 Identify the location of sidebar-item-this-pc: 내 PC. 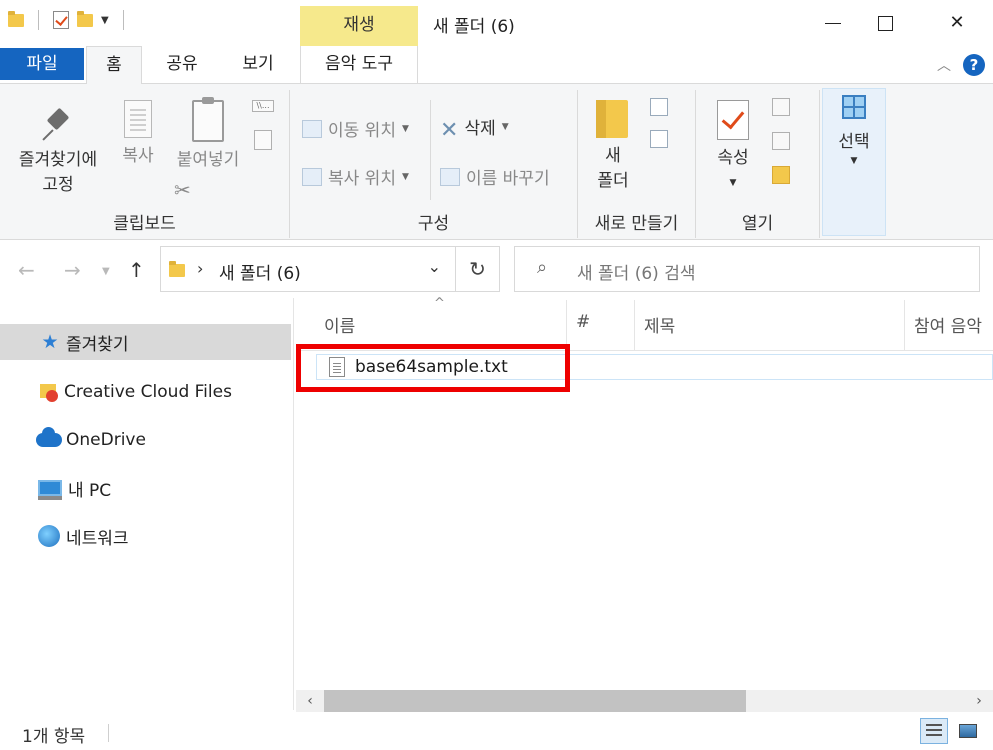
(145, 488).